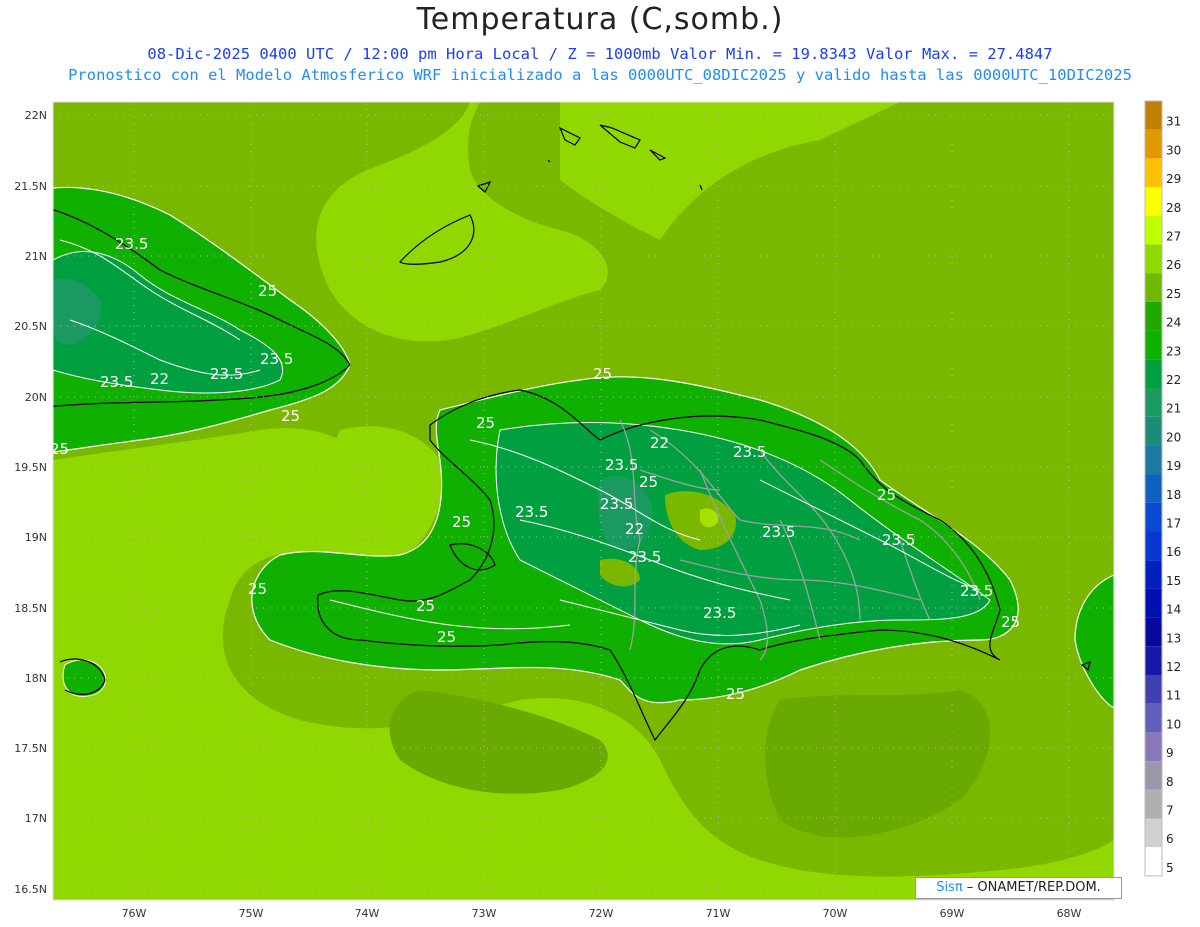  I want to click on lat-tick-label: 21N, so click(36, 256).